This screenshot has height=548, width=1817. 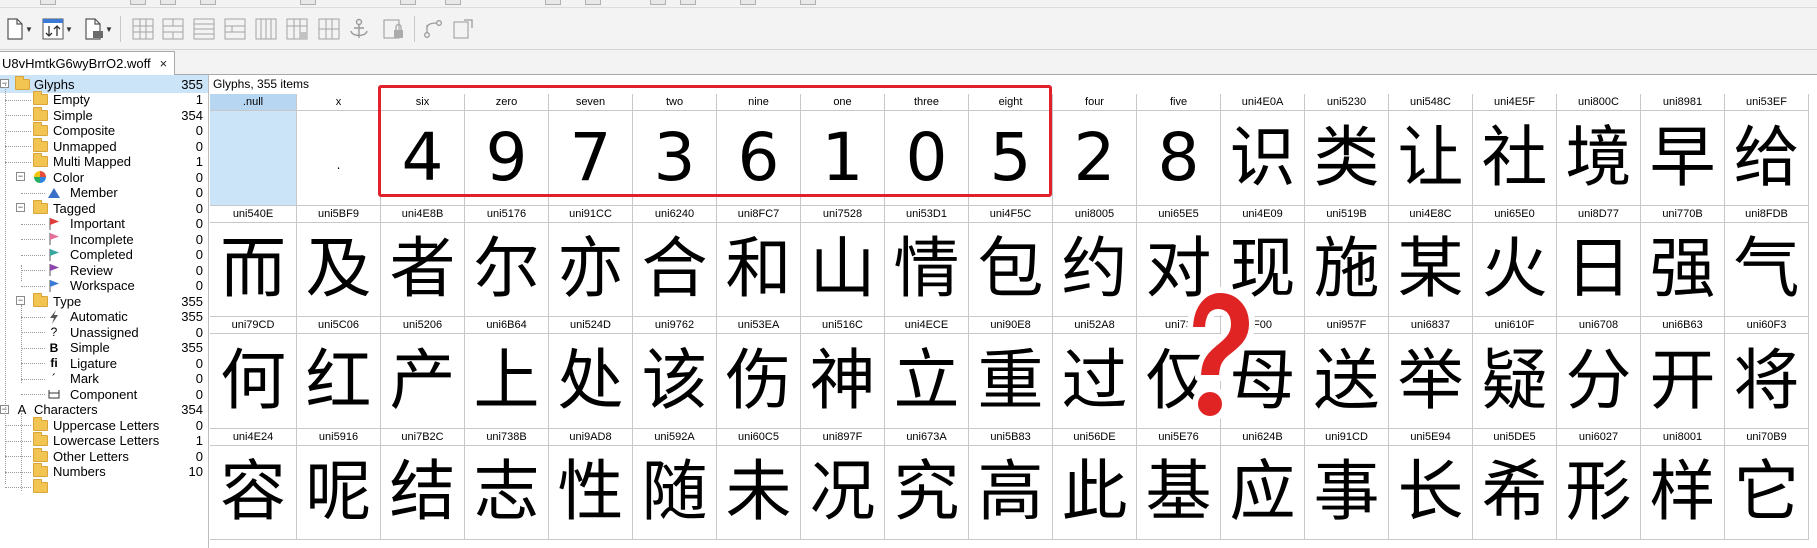 What do you see at coordinates (266, 29) in the screenshot?
I see `columns-button` at bounding box center [266, 29].